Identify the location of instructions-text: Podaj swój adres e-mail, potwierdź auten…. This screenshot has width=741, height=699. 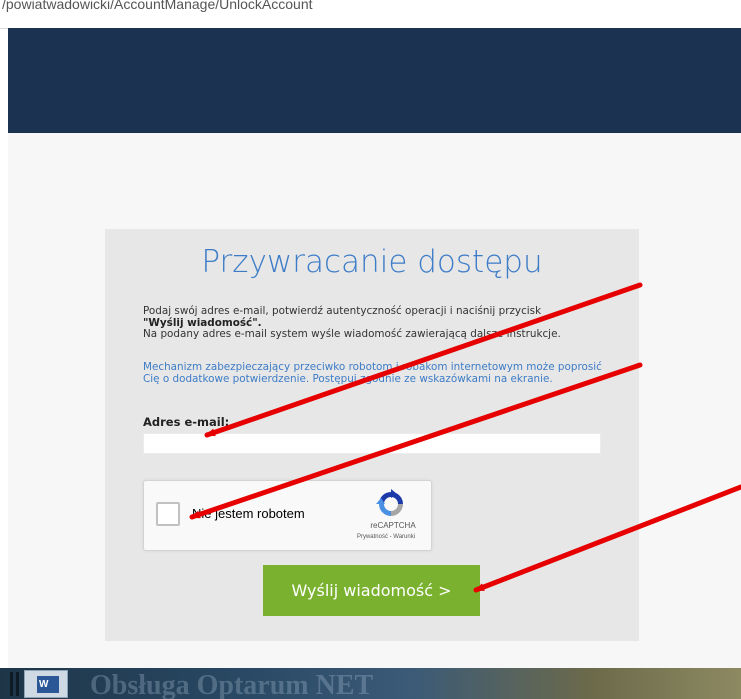
(373, 323).